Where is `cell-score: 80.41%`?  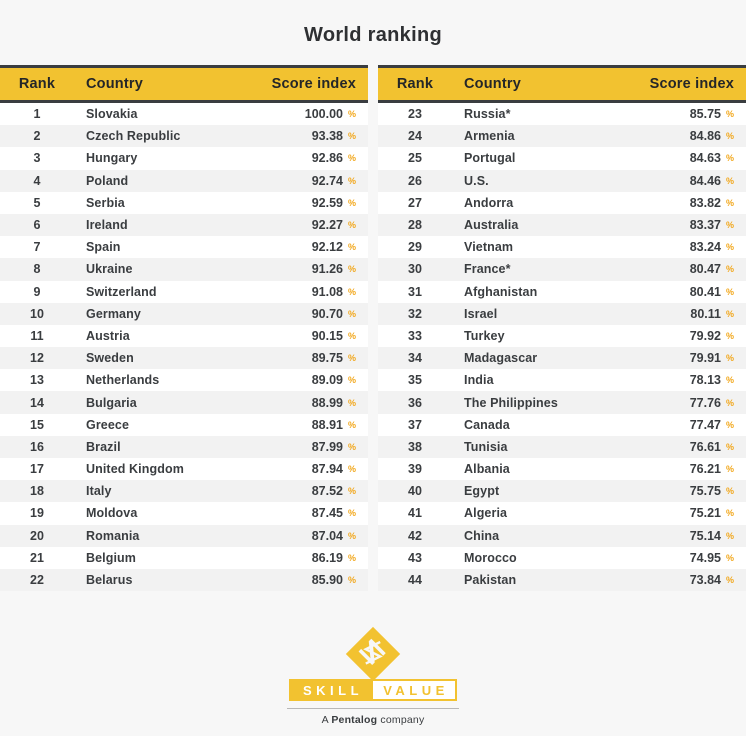 cell-score: 80.41% is located at coordinates (688, 292).